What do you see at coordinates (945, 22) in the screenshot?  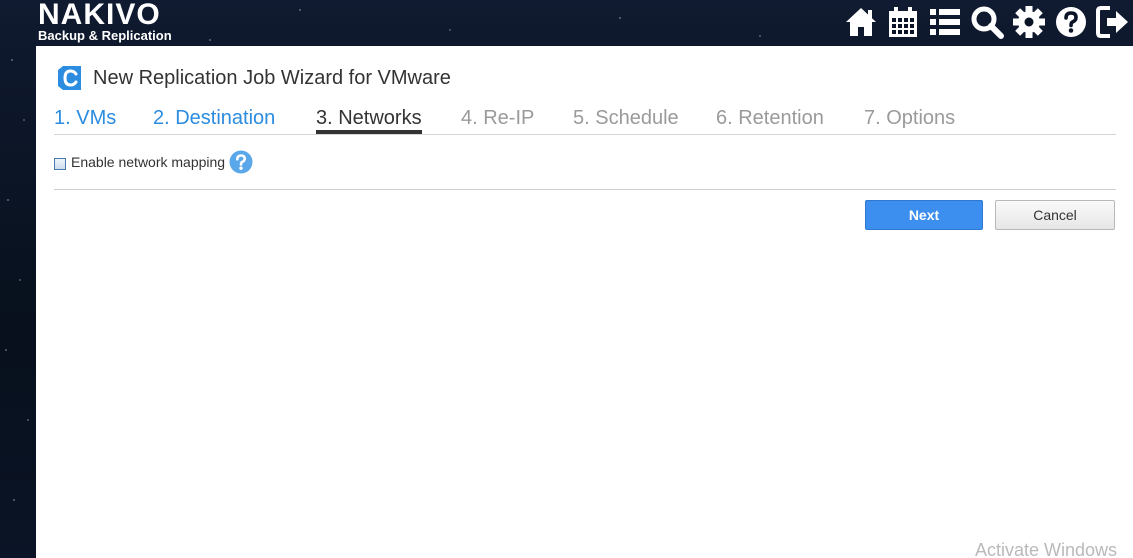 I see `list-icon` at bounding box center [945, 22].